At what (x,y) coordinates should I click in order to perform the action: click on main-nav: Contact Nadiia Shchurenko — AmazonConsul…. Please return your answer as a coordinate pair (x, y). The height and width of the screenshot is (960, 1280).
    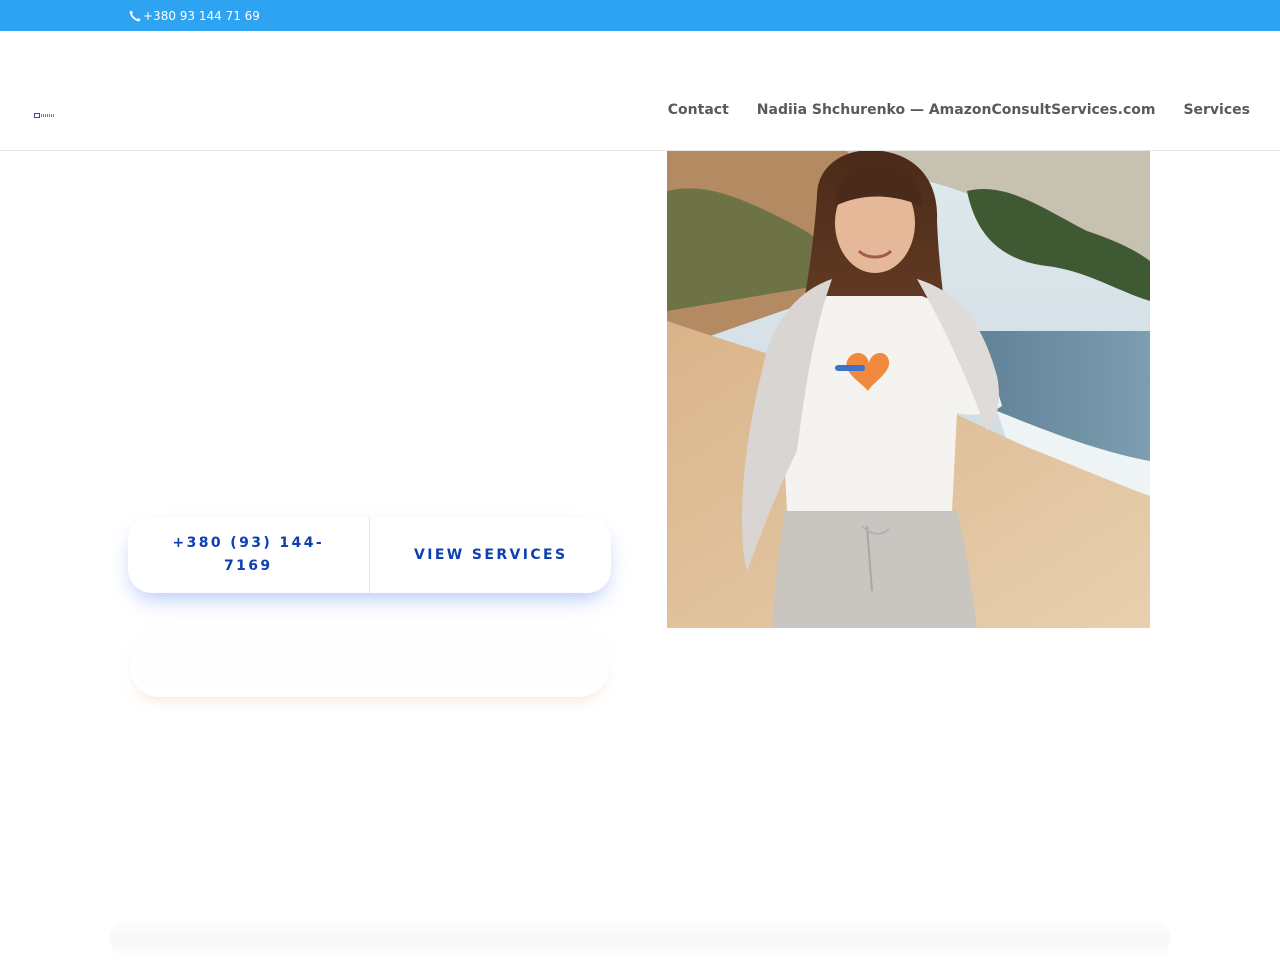
    Looking at the image, I should click on (959, 110).